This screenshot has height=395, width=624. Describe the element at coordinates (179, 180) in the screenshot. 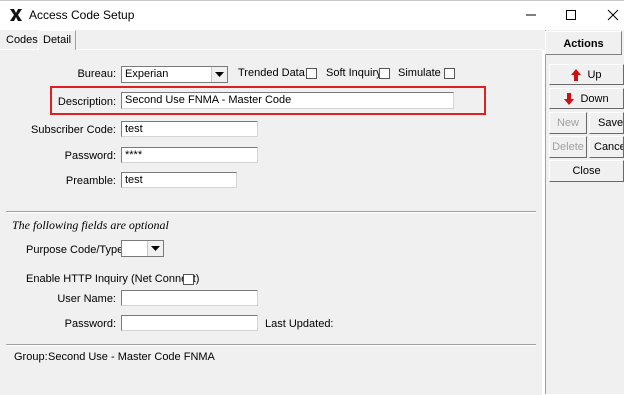

I see `preamble-field: test` at that location.